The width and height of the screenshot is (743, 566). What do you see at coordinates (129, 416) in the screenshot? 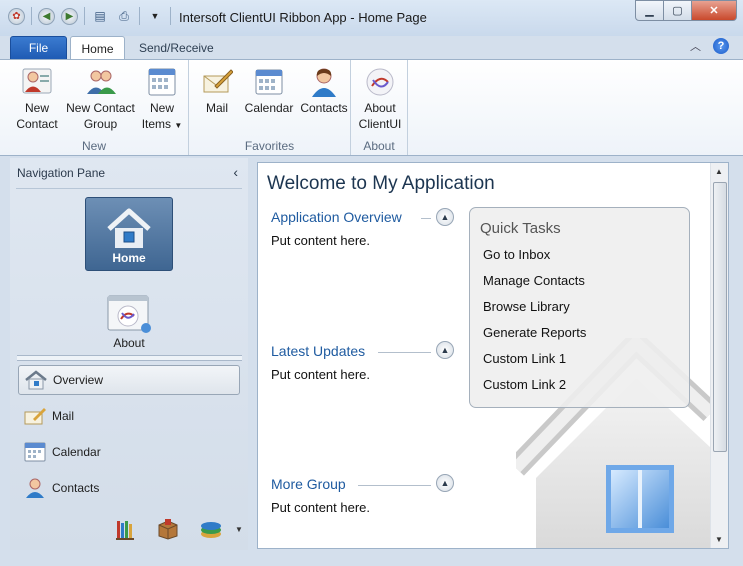
I see `nav-item-mail: Mail` at bounding box center [129, 416].